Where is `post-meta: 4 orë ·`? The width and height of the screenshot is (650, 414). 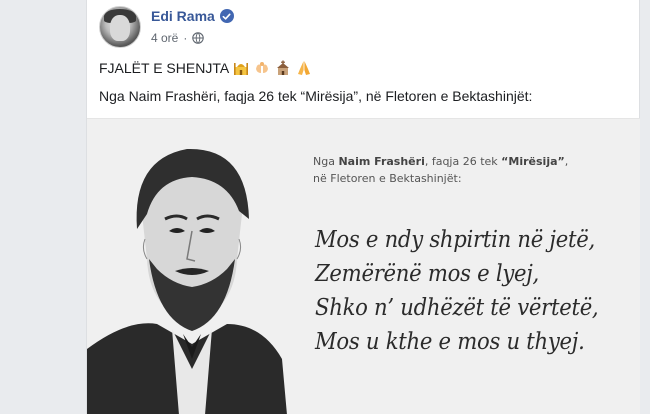
post-meta: 4 orë · is located at coordinates (178, 38).